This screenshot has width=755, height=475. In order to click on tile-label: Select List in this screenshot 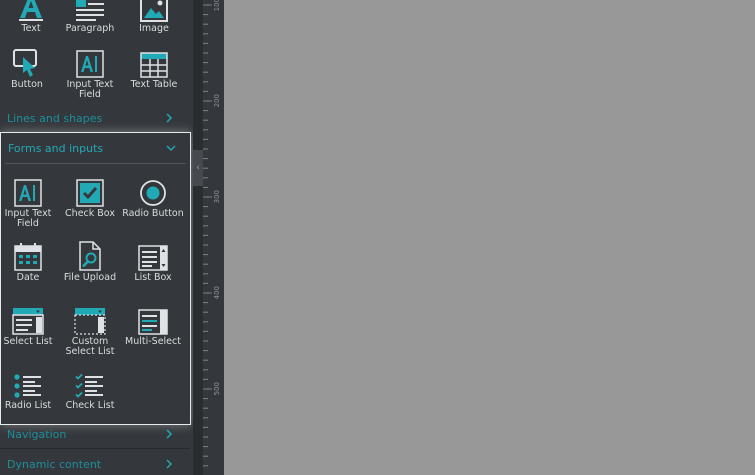, I will do `click(28, 341)`.